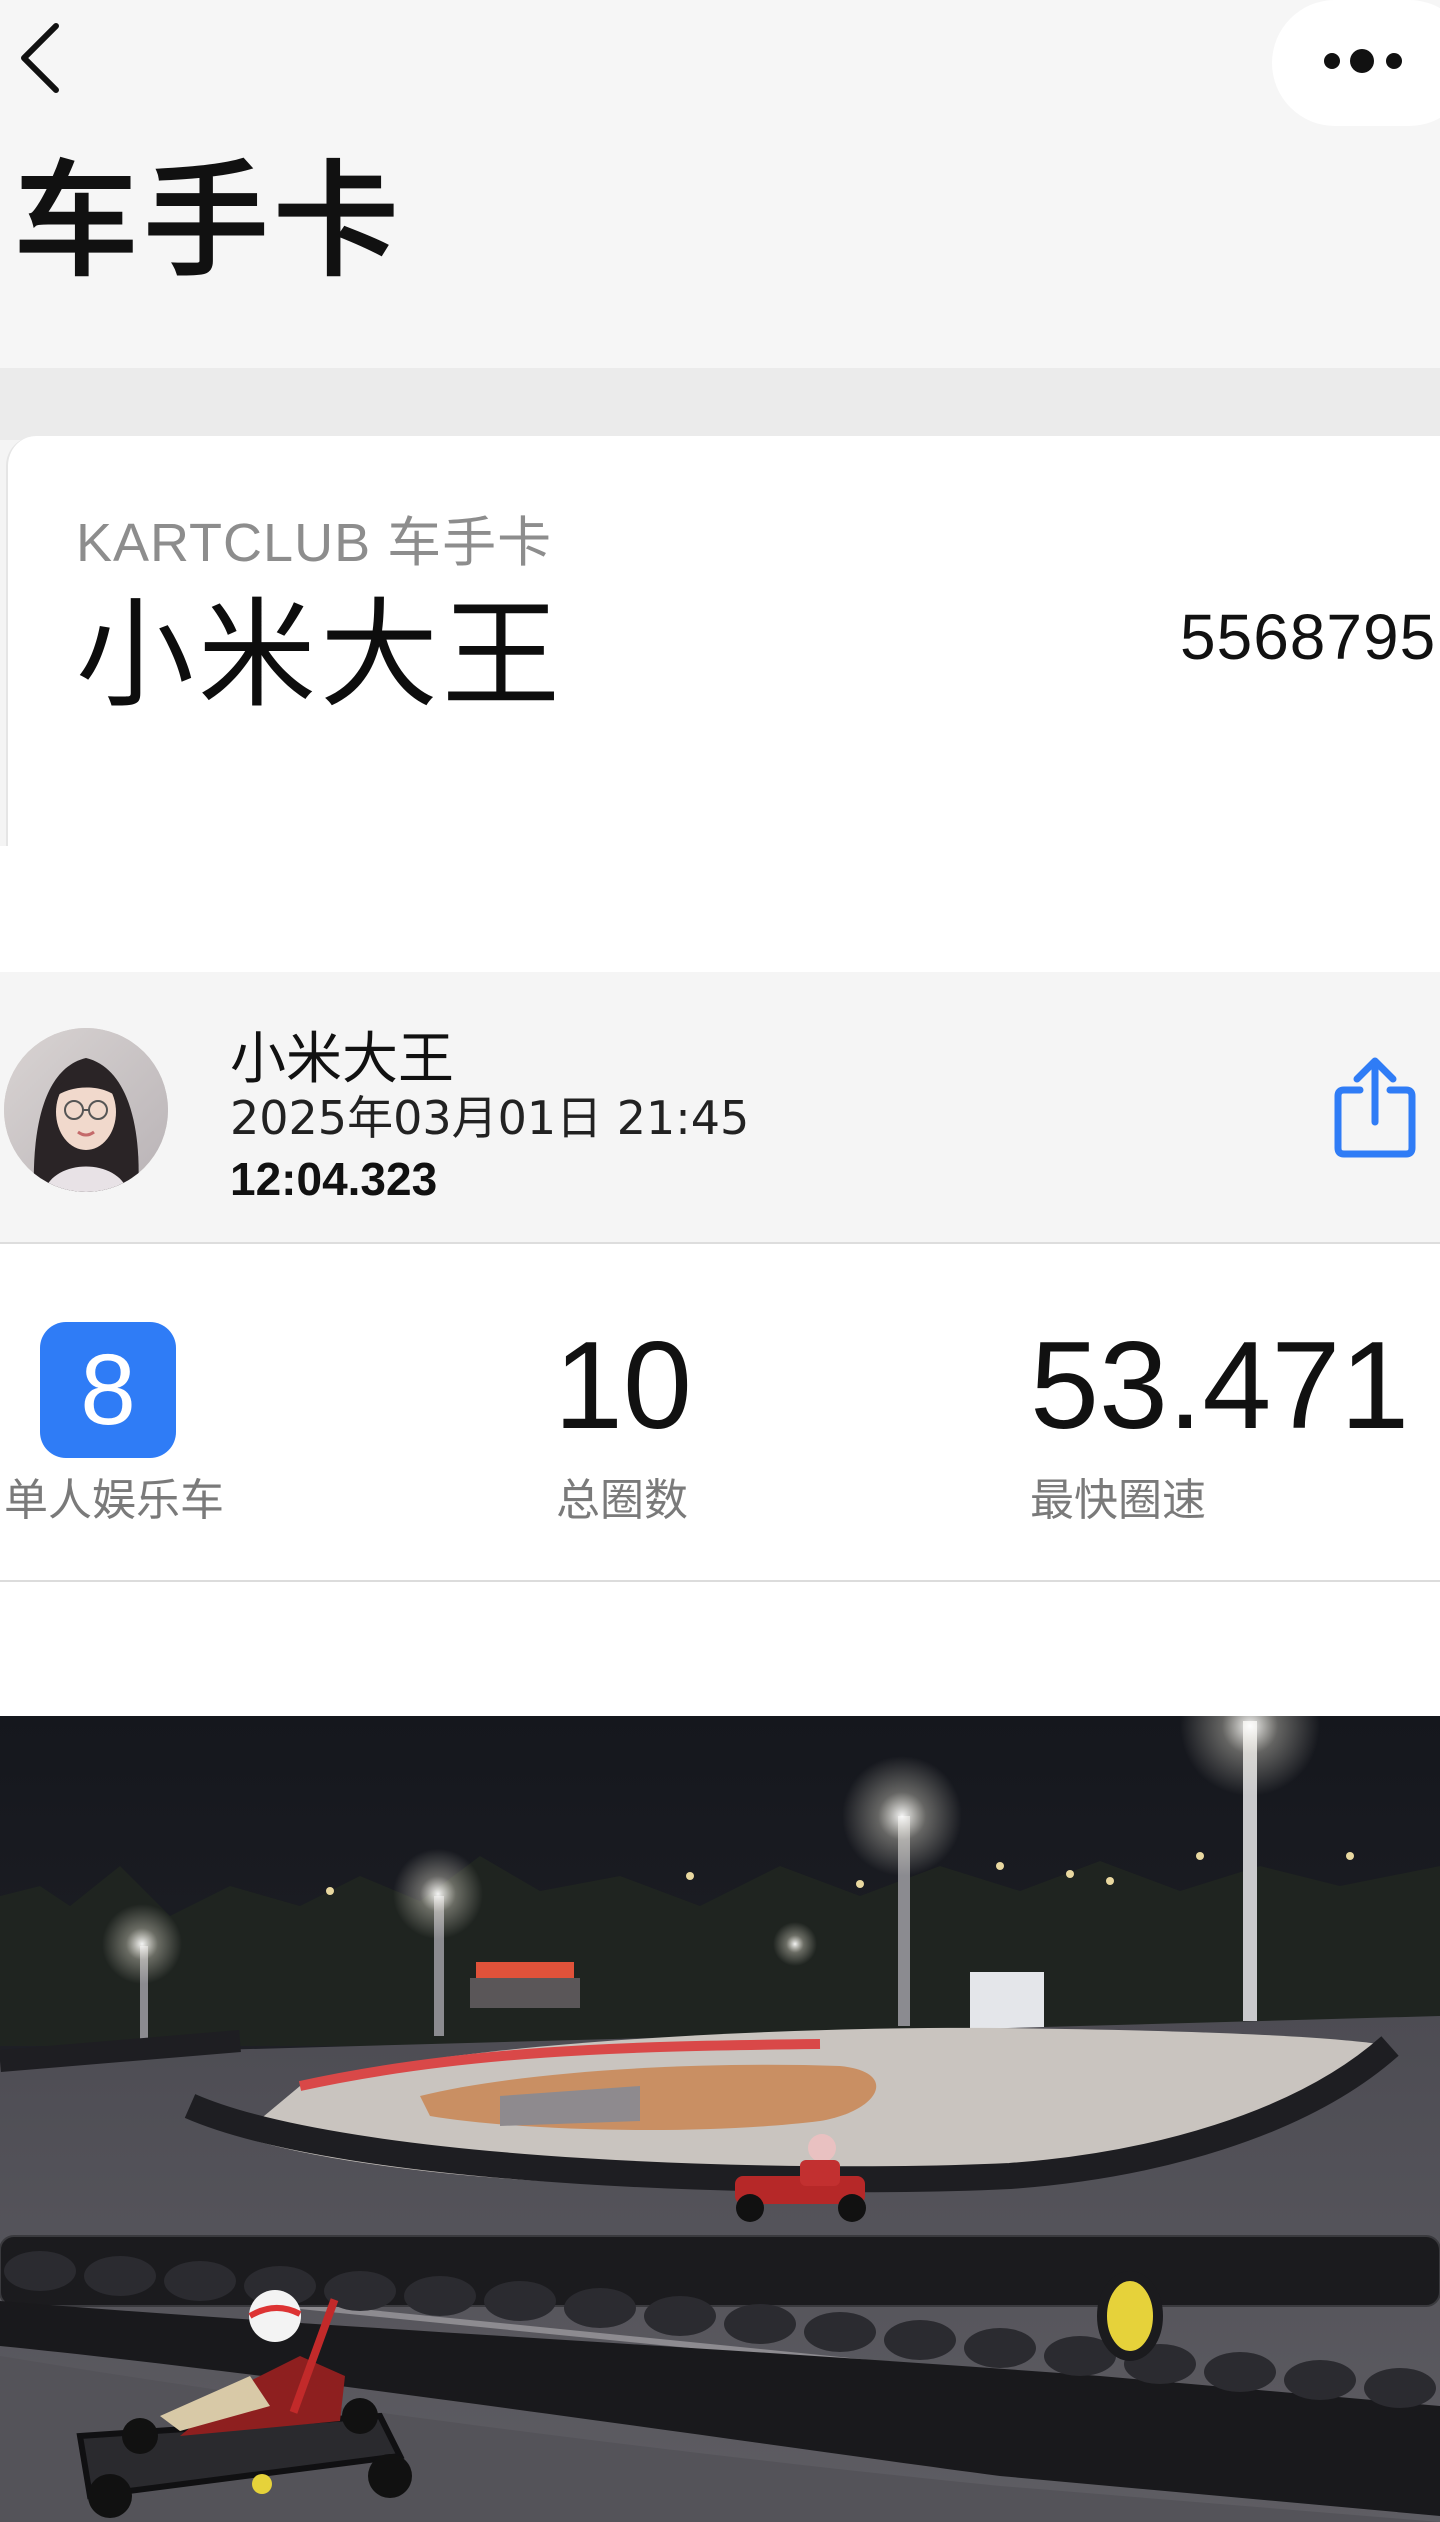 This screenshot has width=1440, height=2522. What do you see at coordinates (114, 1500) in the screenshot?
I see `kart-type-label: 单人娱乐车` at bounding box center [114, 1500].